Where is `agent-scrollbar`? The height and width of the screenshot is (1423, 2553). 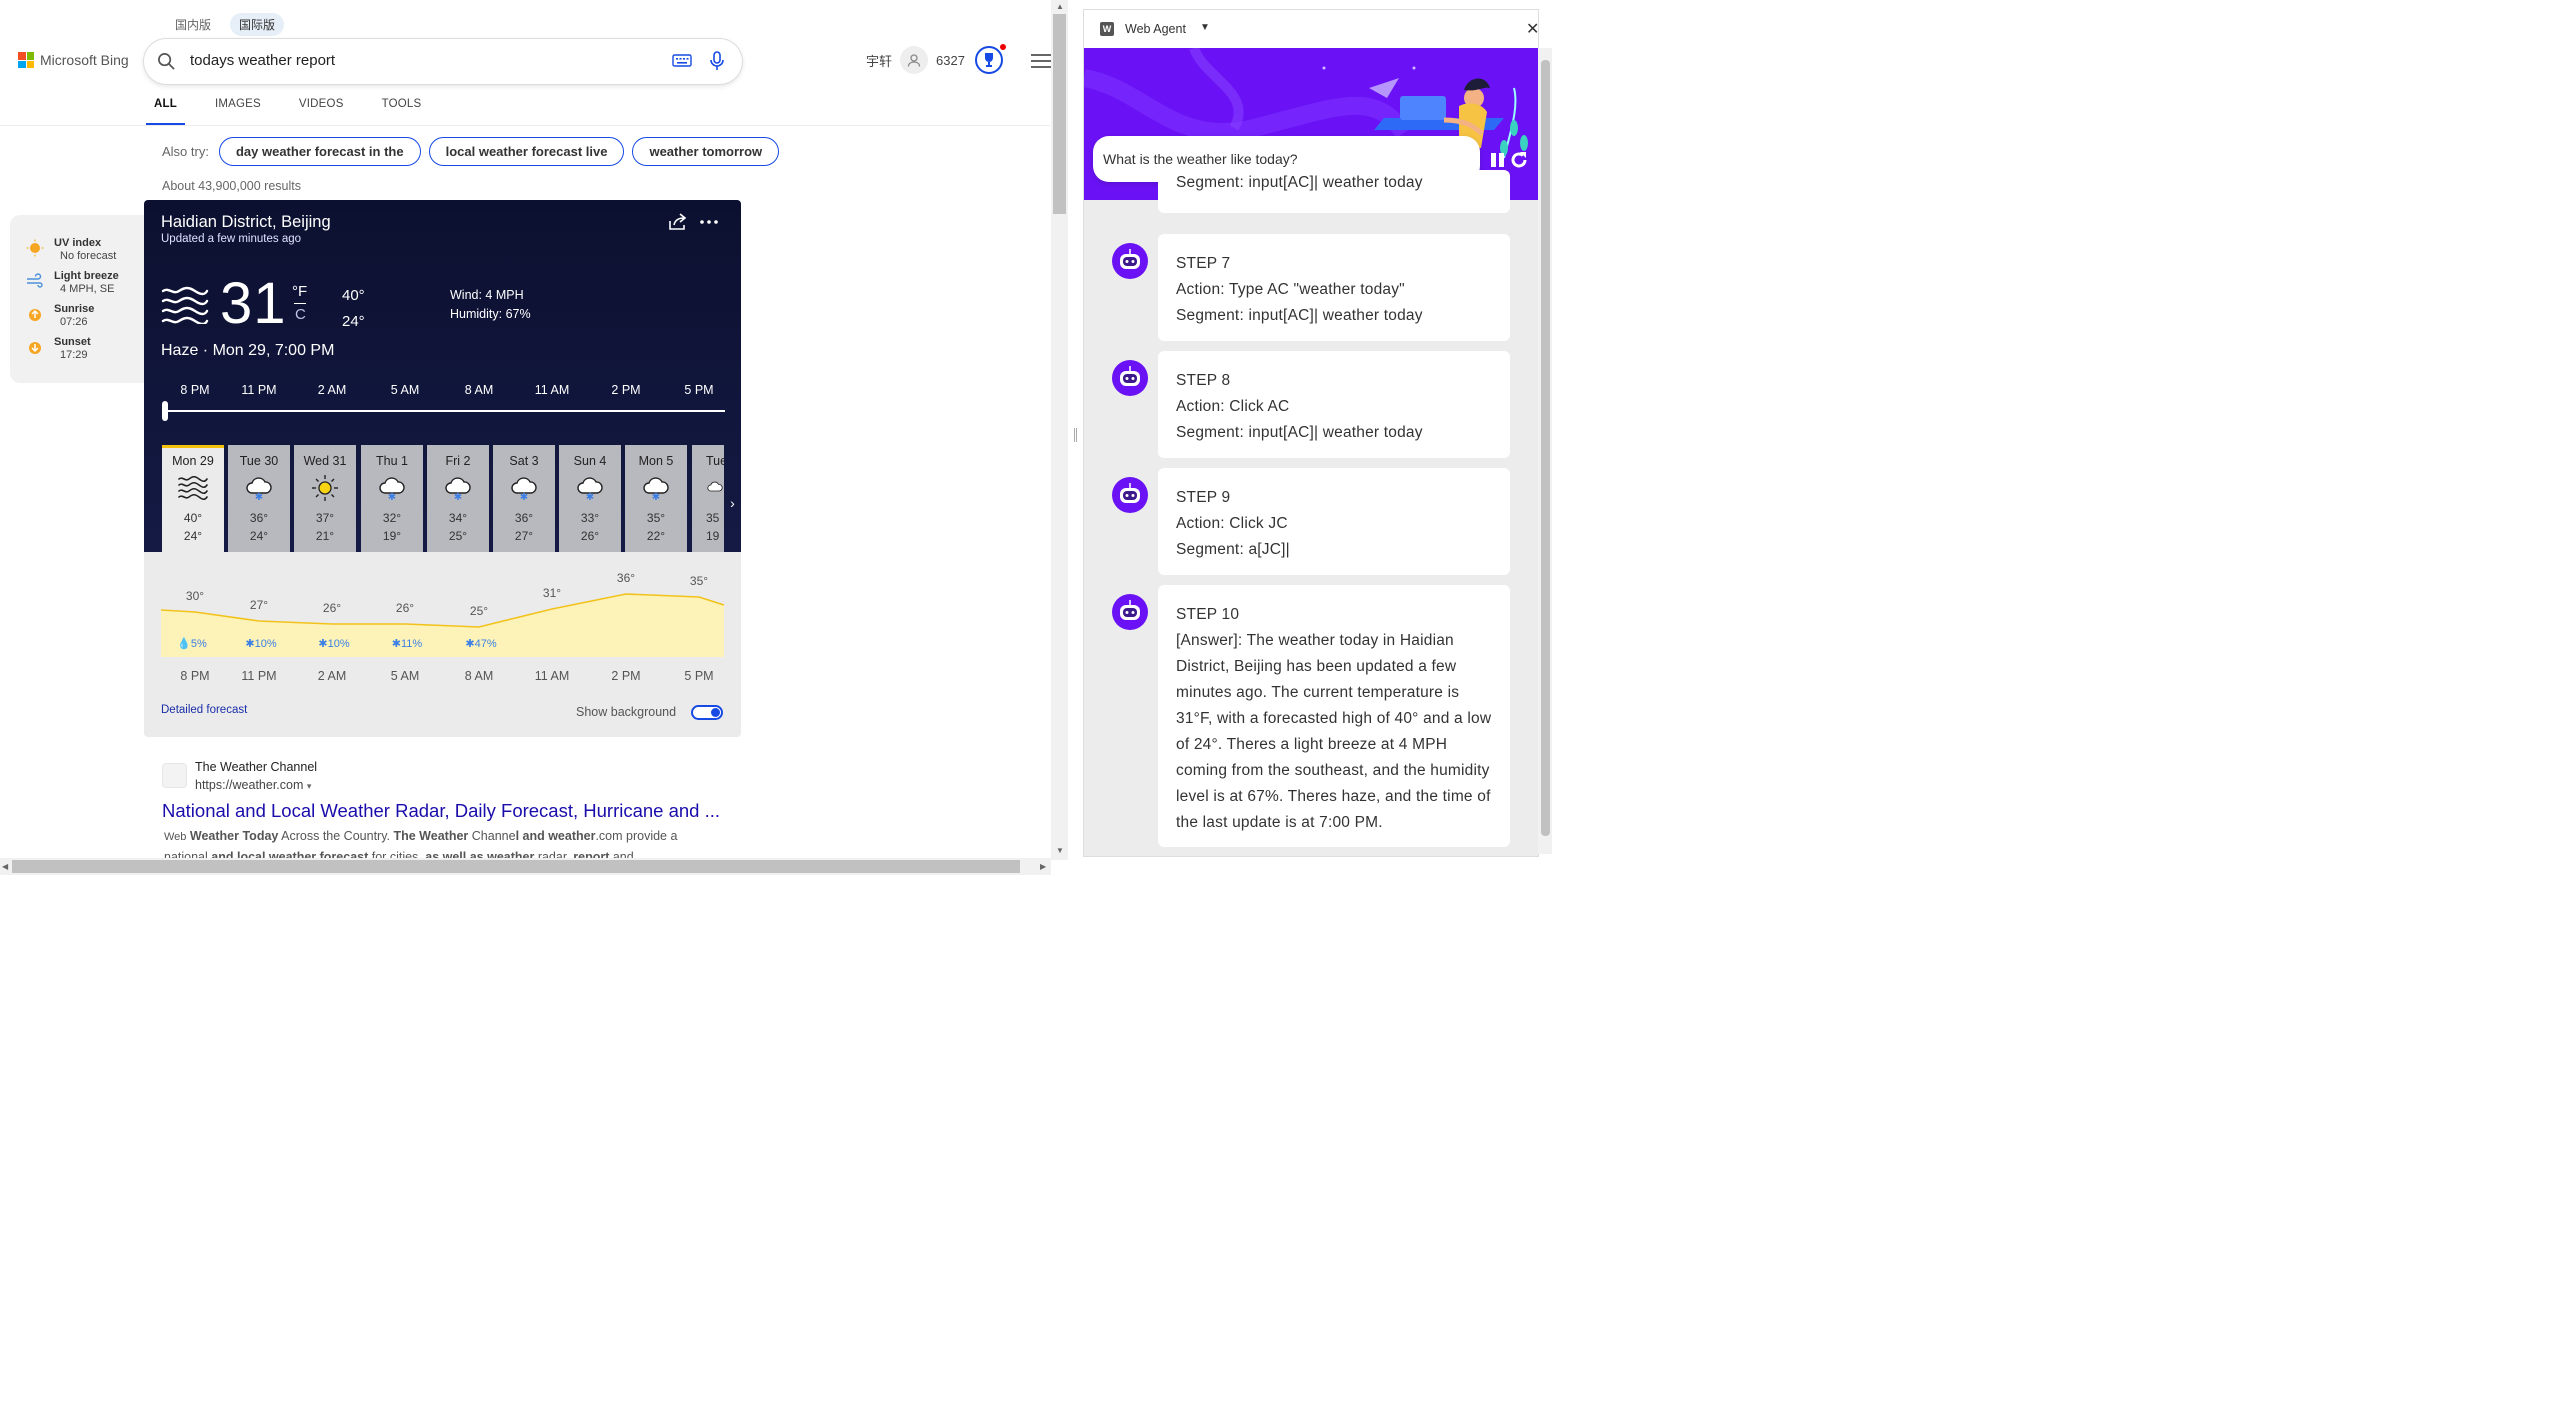
agent-scrollbar is located at coordinates (1545, 451).